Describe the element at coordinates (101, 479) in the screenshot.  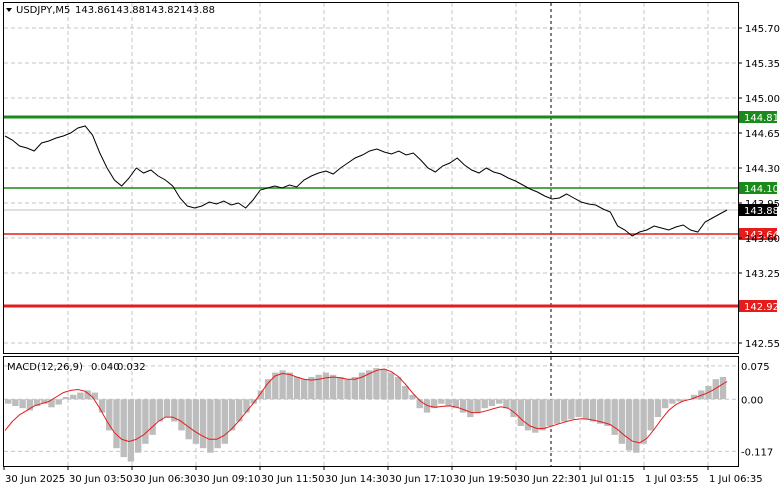
I see `x-tick-label: 30 Jun 03:50` at that location.